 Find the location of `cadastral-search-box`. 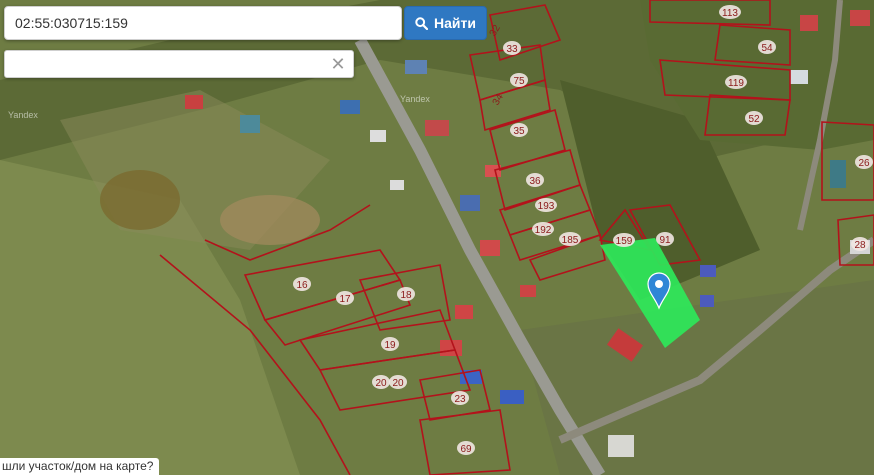

cadastral-search-box is located at coordinates (203, 23).